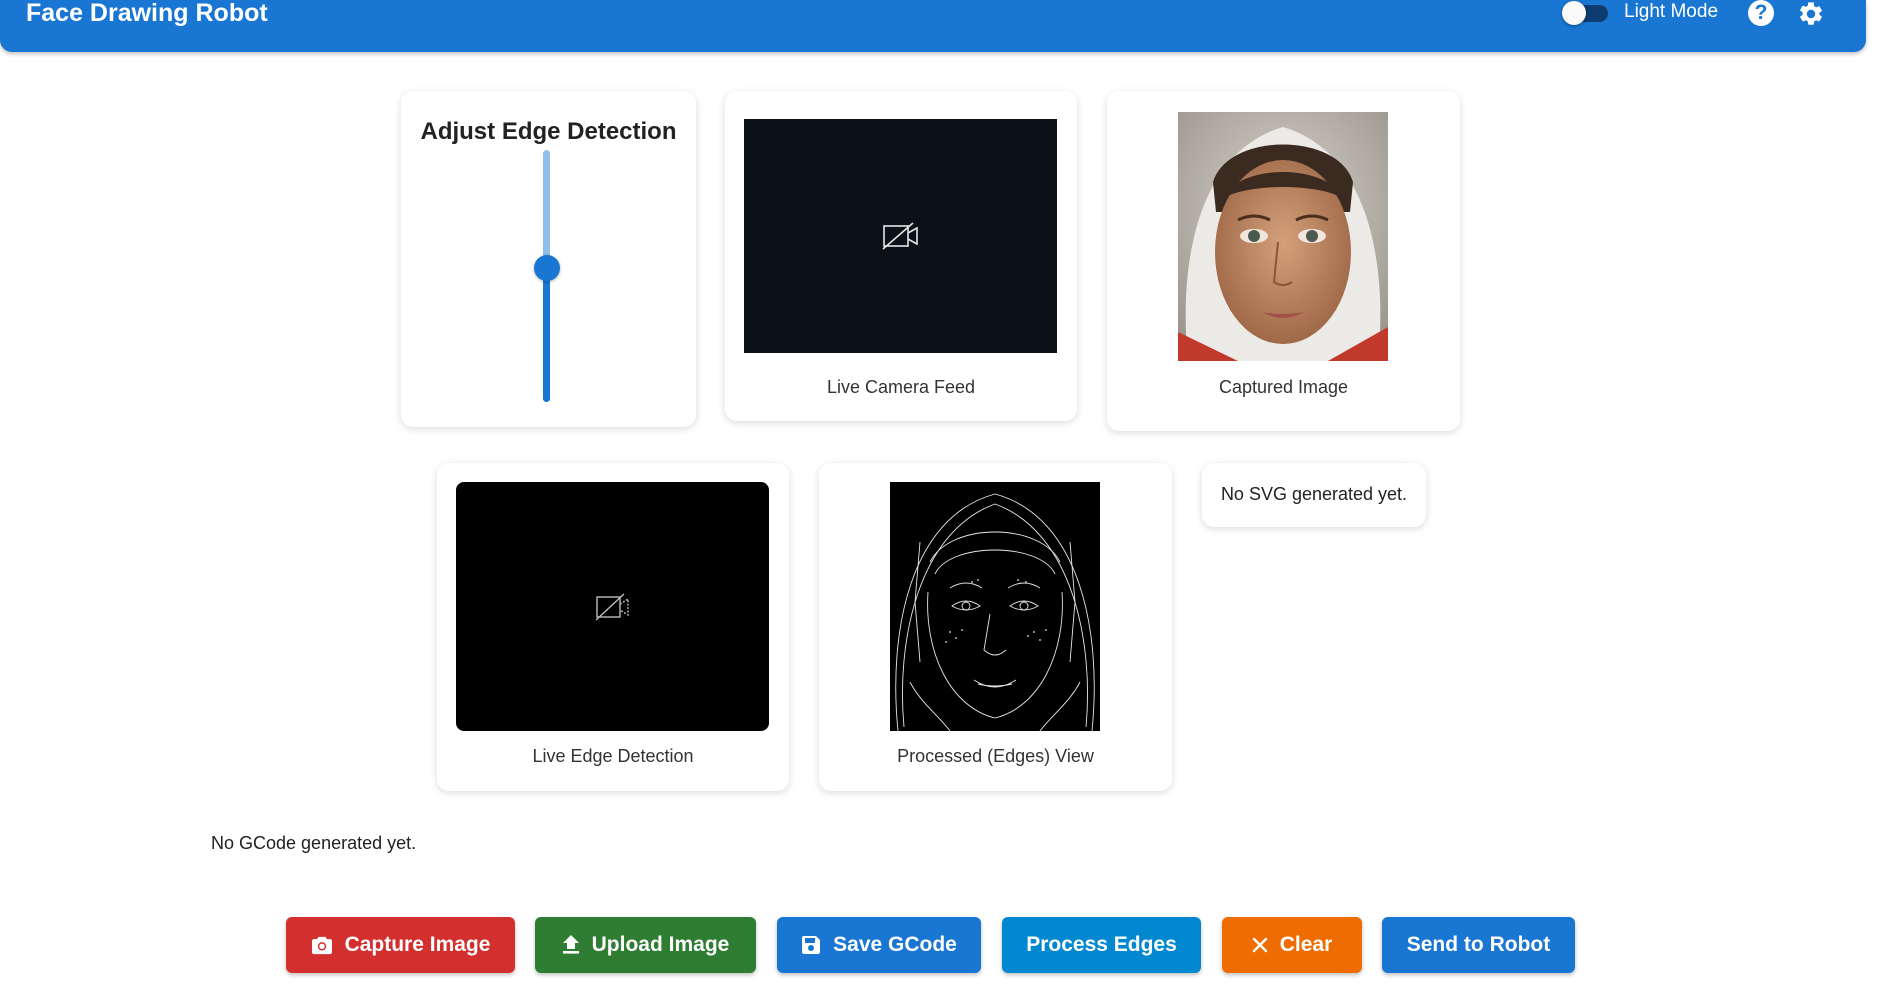 The height and width of the screenshot is (987, 1880). I want to click on processed-edges-card: Processed (Edges) View, so click(995, 627).